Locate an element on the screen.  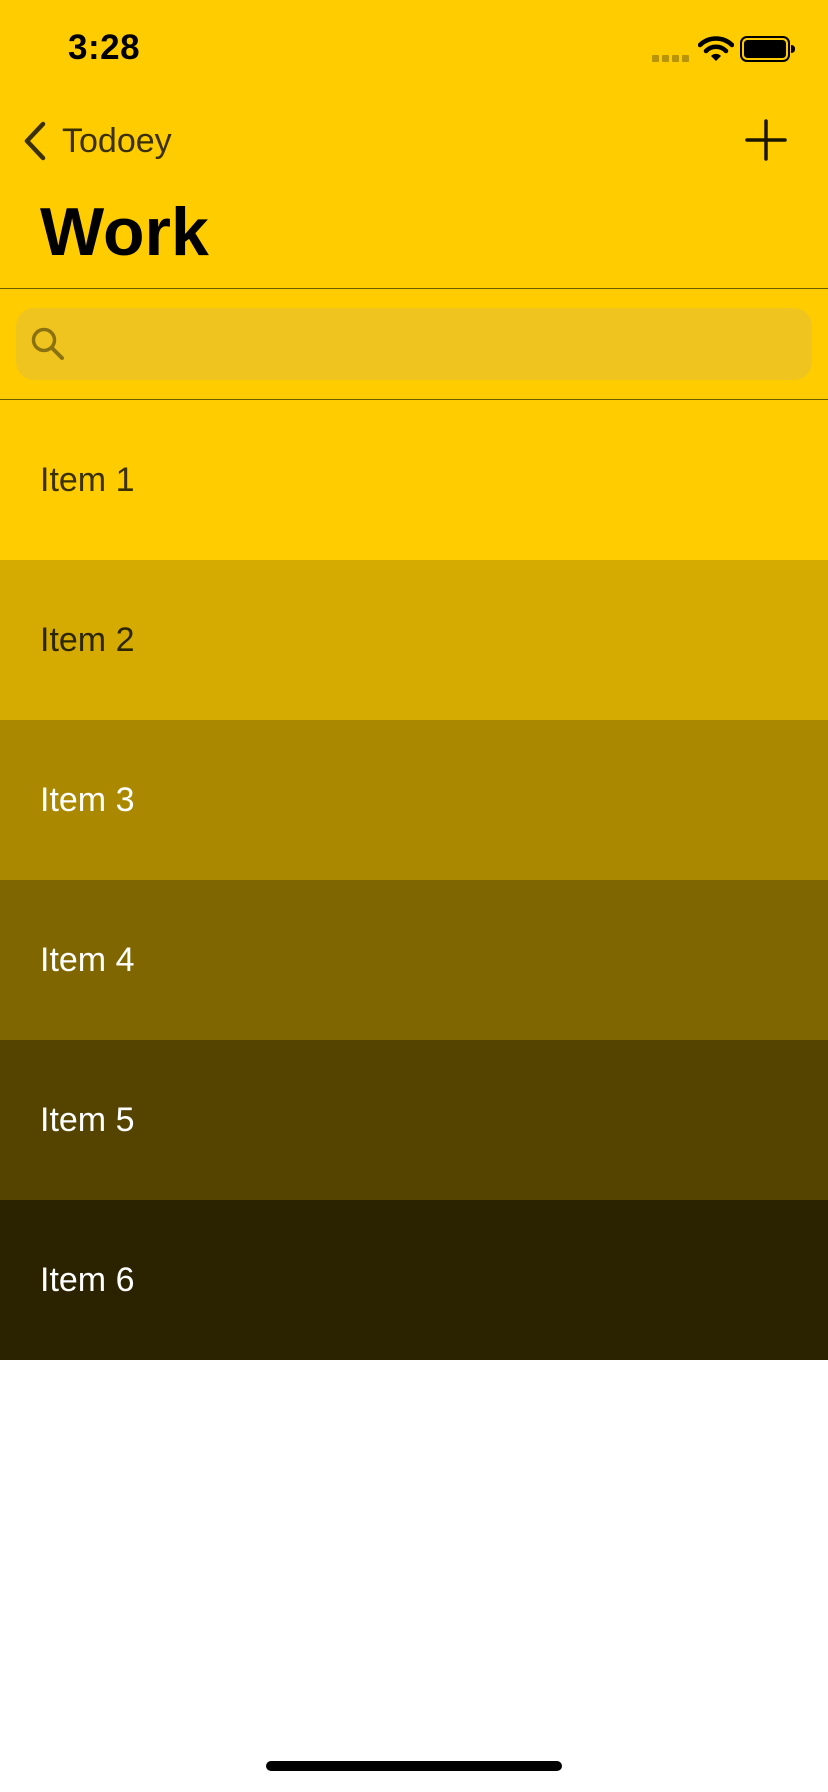
list-item-label: Item 1 is located at coordinates (87, 479).